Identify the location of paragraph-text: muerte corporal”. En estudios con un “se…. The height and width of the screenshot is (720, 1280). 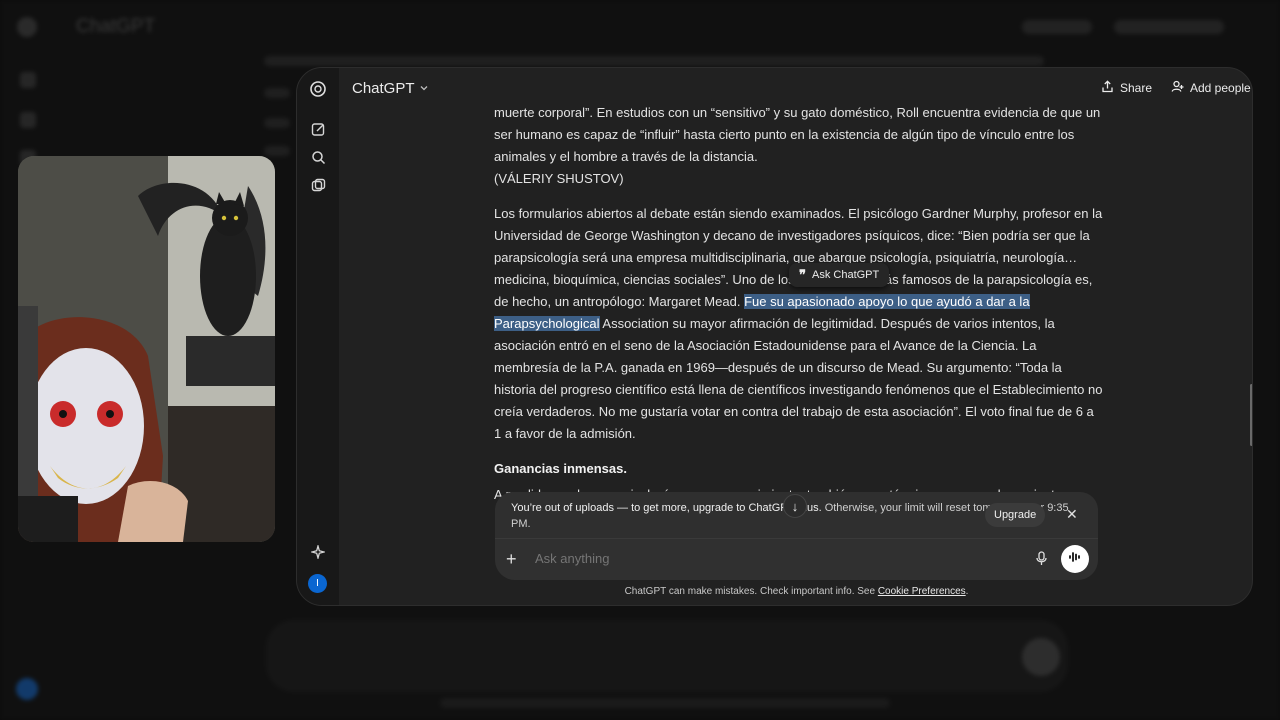
(797, 134).